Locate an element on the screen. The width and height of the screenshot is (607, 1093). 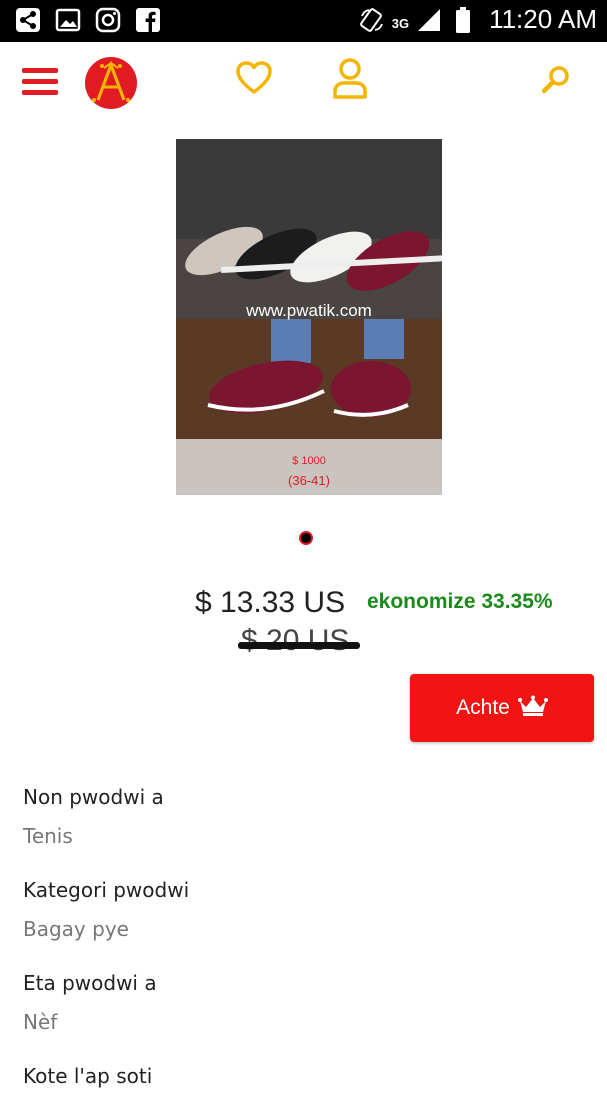
current-price: $ 13.33 US is located at coordinates (270, 602).